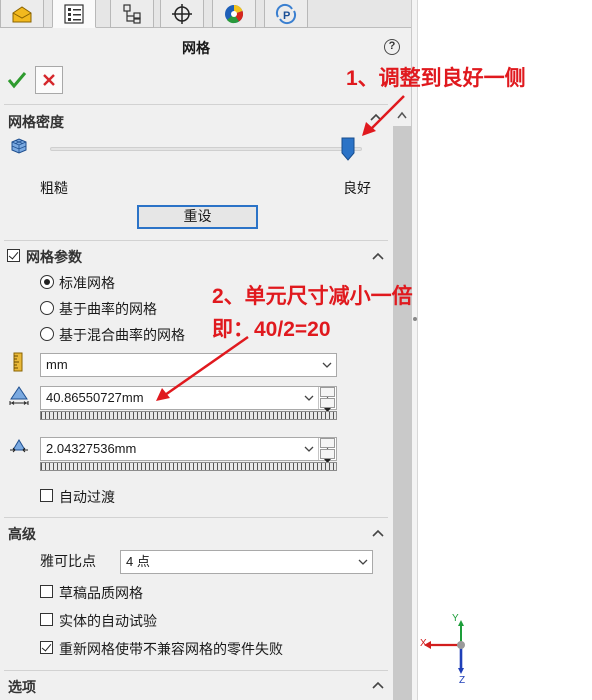 This screenshot has height=700, width=592. What do you see at coordinates (348, 149) in the screenshot?
I see `slider-thumb` at bounding box center [348, 149].